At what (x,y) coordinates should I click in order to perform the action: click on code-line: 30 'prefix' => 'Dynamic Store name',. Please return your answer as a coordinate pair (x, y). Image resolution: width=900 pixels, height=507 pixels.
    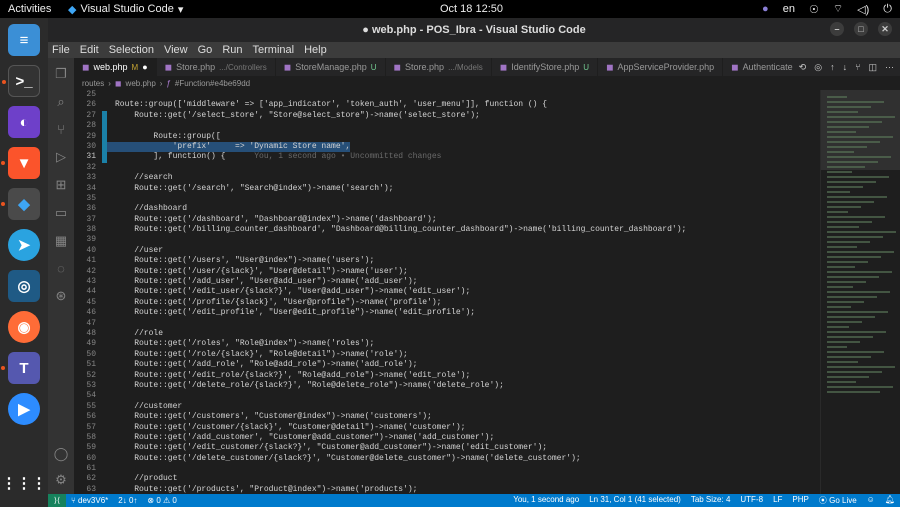
    Looking at the image, I should click on (474, 147).